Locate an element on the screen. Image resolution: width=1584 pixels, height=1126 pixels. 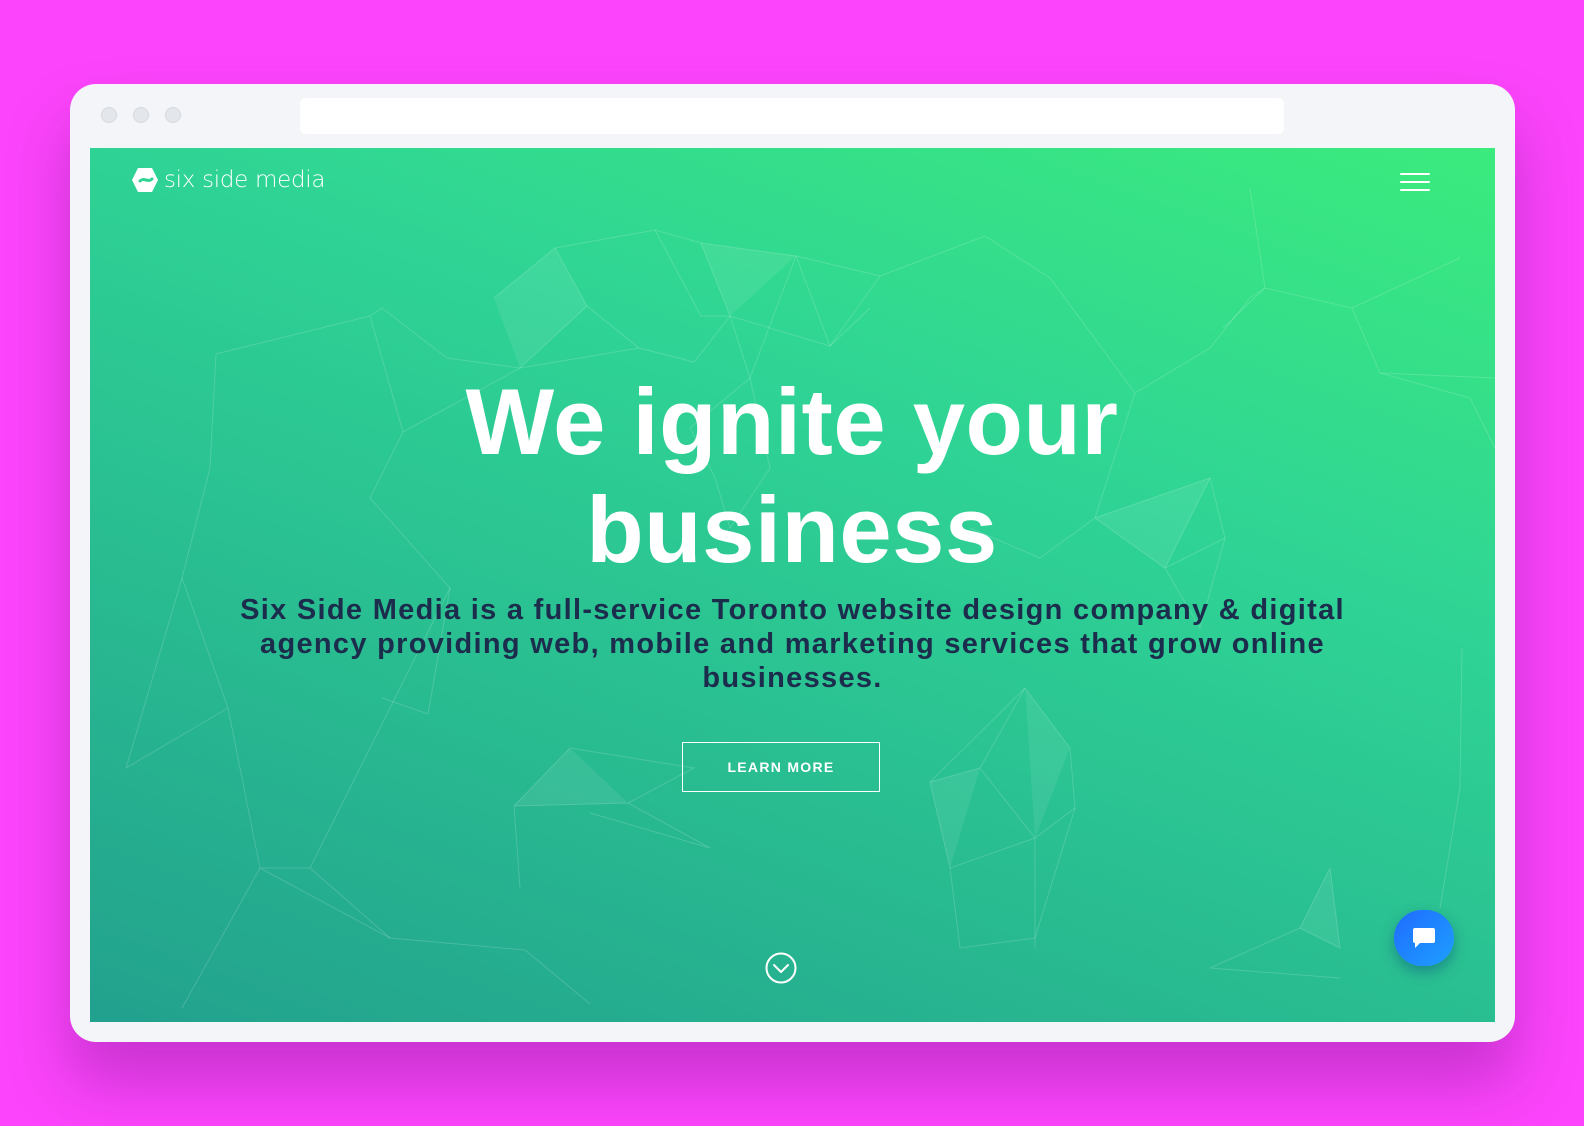
six-side-logo-icon is located at coordinates (145, 180).